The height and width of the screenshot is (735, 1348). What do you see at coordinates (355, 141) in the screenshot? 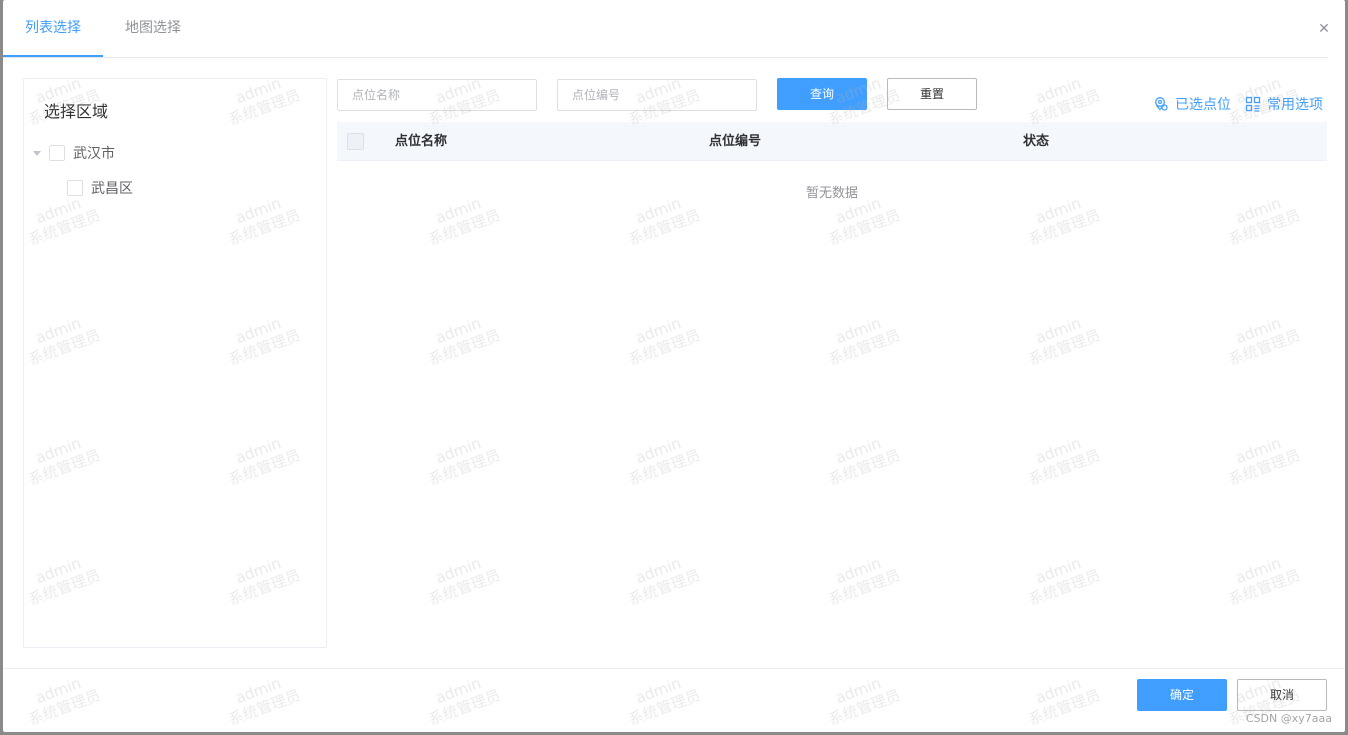
I see `select-all-checkbox` at bounding box center [355, 141].